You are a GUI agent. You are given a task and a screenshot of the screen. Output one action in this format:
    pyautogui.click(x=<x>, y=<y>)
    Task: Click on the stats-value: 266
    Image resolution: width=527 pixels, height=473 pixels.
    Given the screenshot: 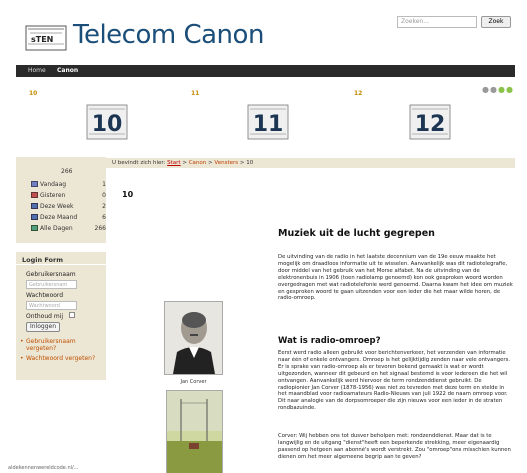 What is the action you would take?
    pyautogui.click(x=100, y=228)
    